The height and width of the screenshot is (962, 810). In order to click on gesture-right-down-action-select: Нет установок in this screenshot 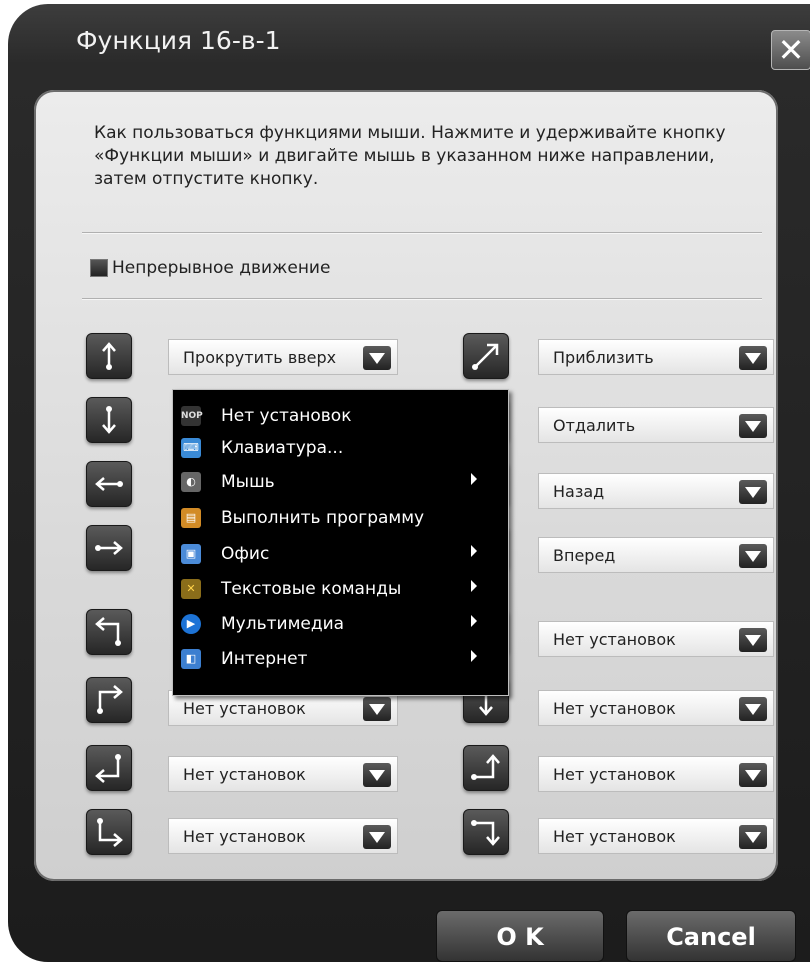, I will do `click(656, 836)`.